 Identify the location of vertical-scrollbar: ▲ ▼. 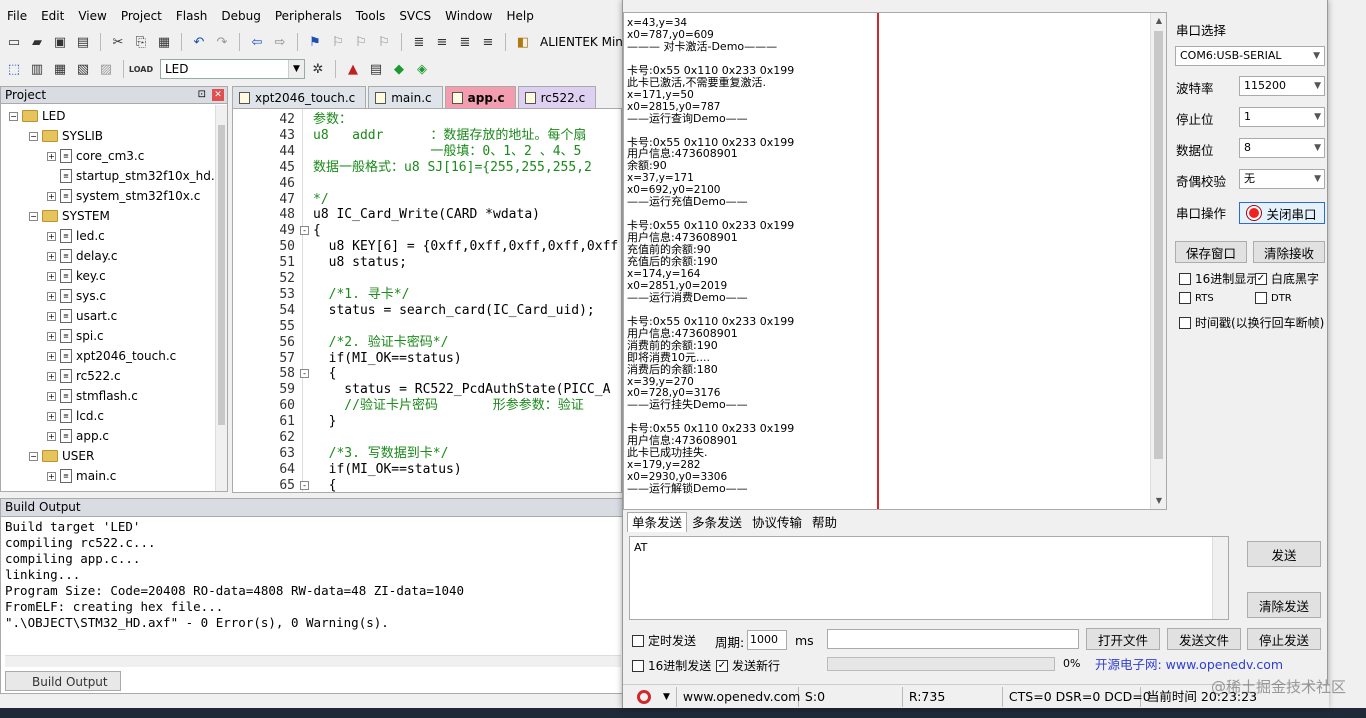
(1158, 261).